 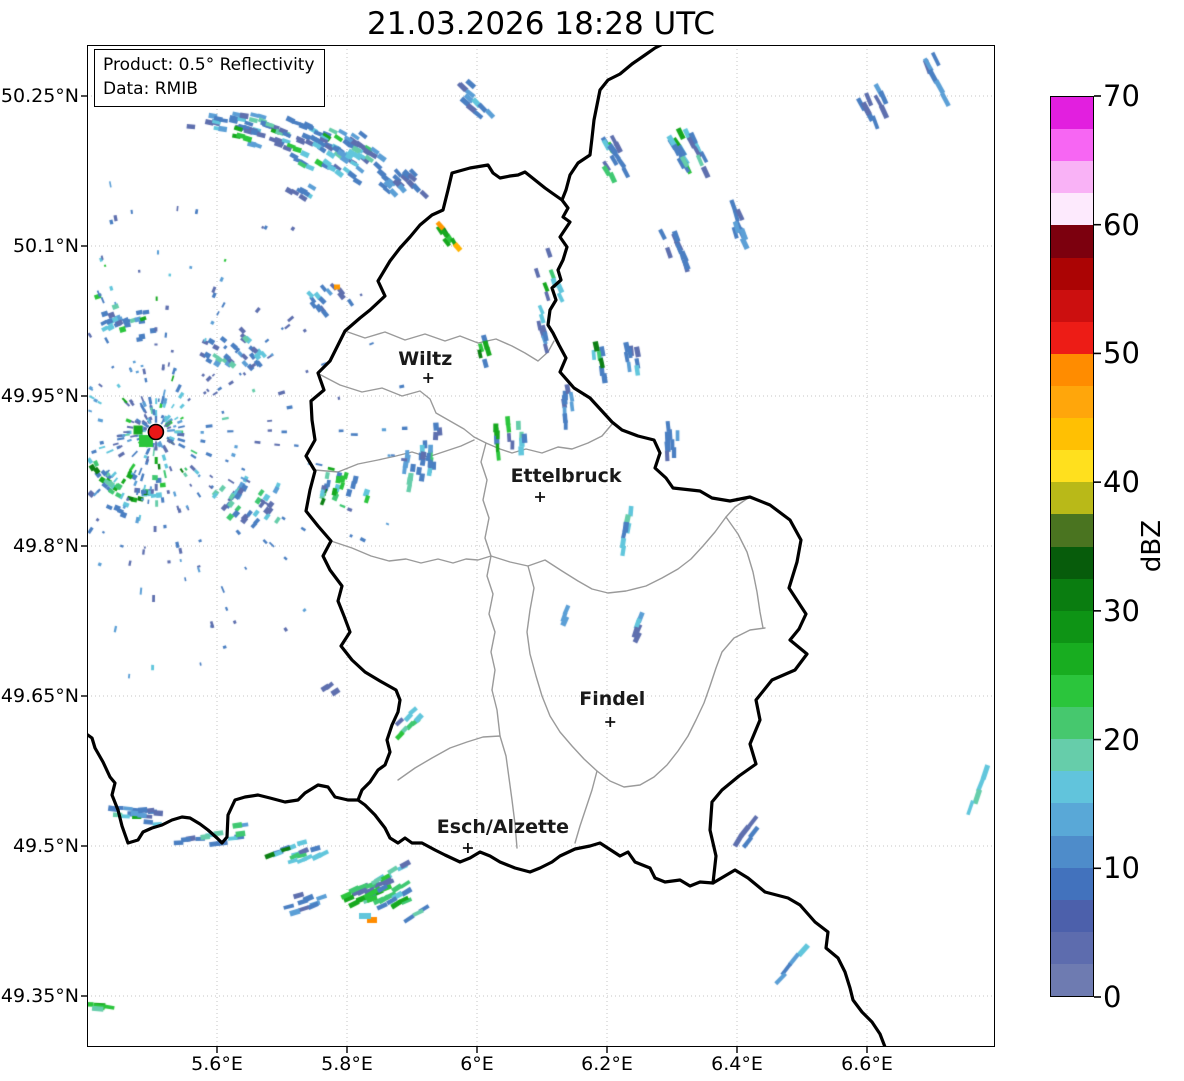 What do you see at coordinates (156, 432) in the screenshot?
I see `radar-site-dot` at bounding box center [156, 432].